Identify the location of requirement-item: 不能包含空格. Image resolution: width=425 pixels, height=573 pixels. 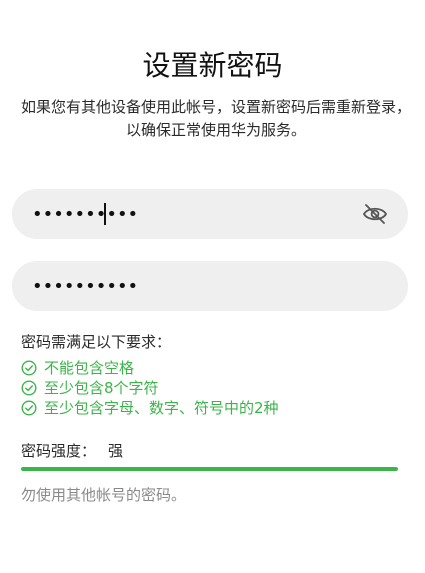
(77, 368).